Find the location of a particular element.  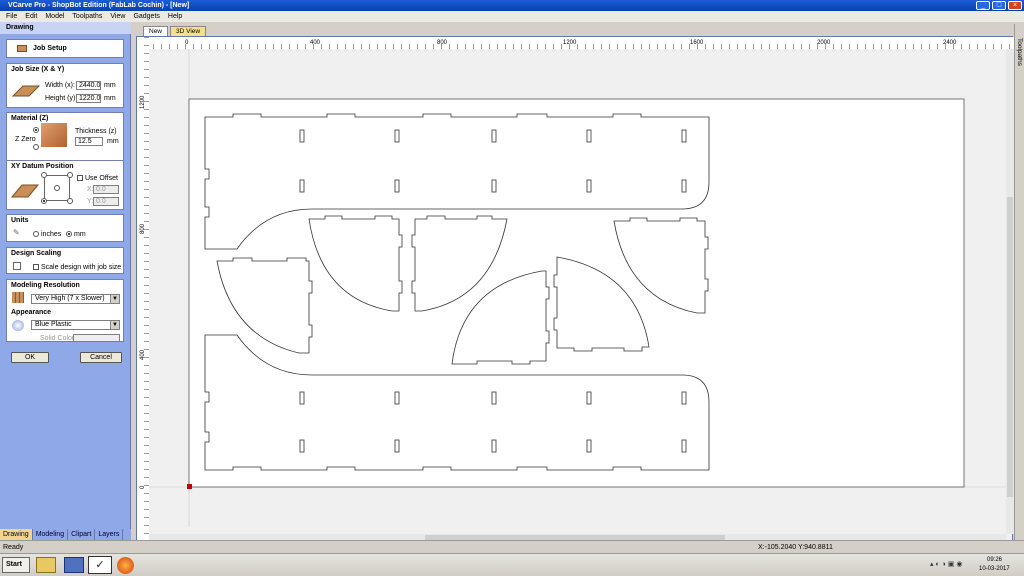

ruler-label-1600: 1600 is located at coordinates (697, 43).